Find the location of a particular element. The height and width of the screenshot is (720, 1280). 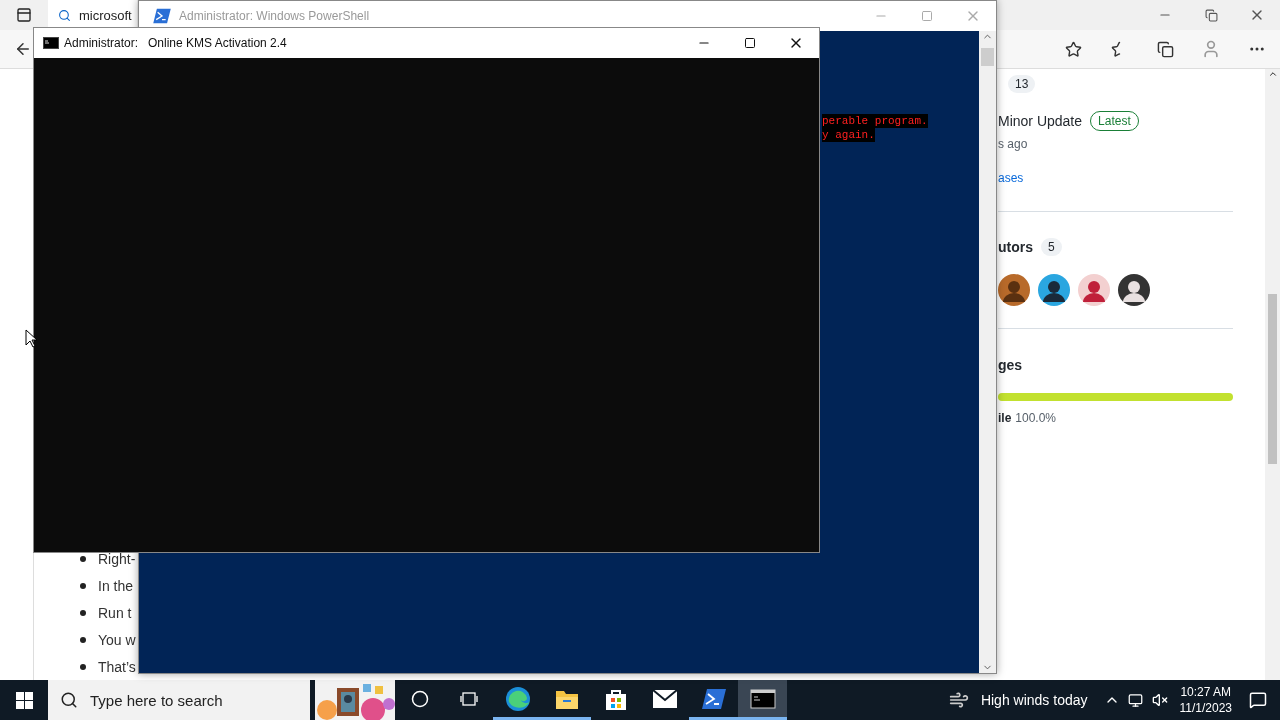

windows-logo-icon is located at coordinates (24, 700).